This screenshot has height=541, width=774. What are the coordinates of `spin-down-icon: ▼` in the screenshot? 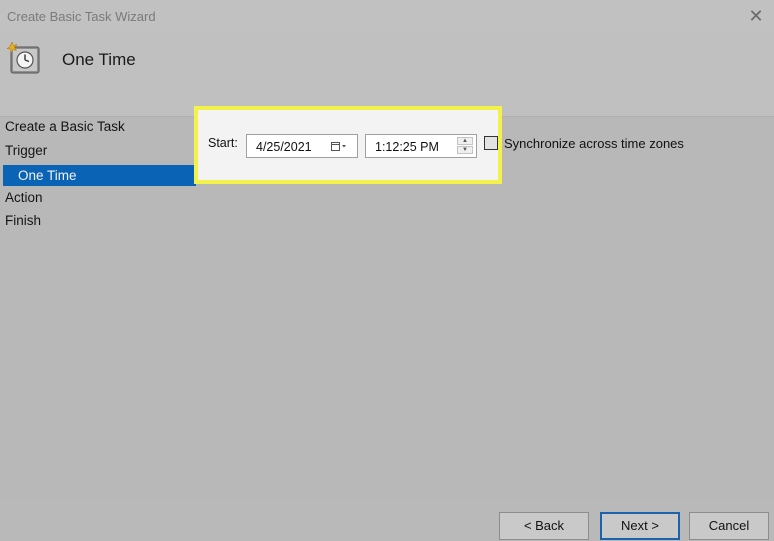 It's located at (465, 150).